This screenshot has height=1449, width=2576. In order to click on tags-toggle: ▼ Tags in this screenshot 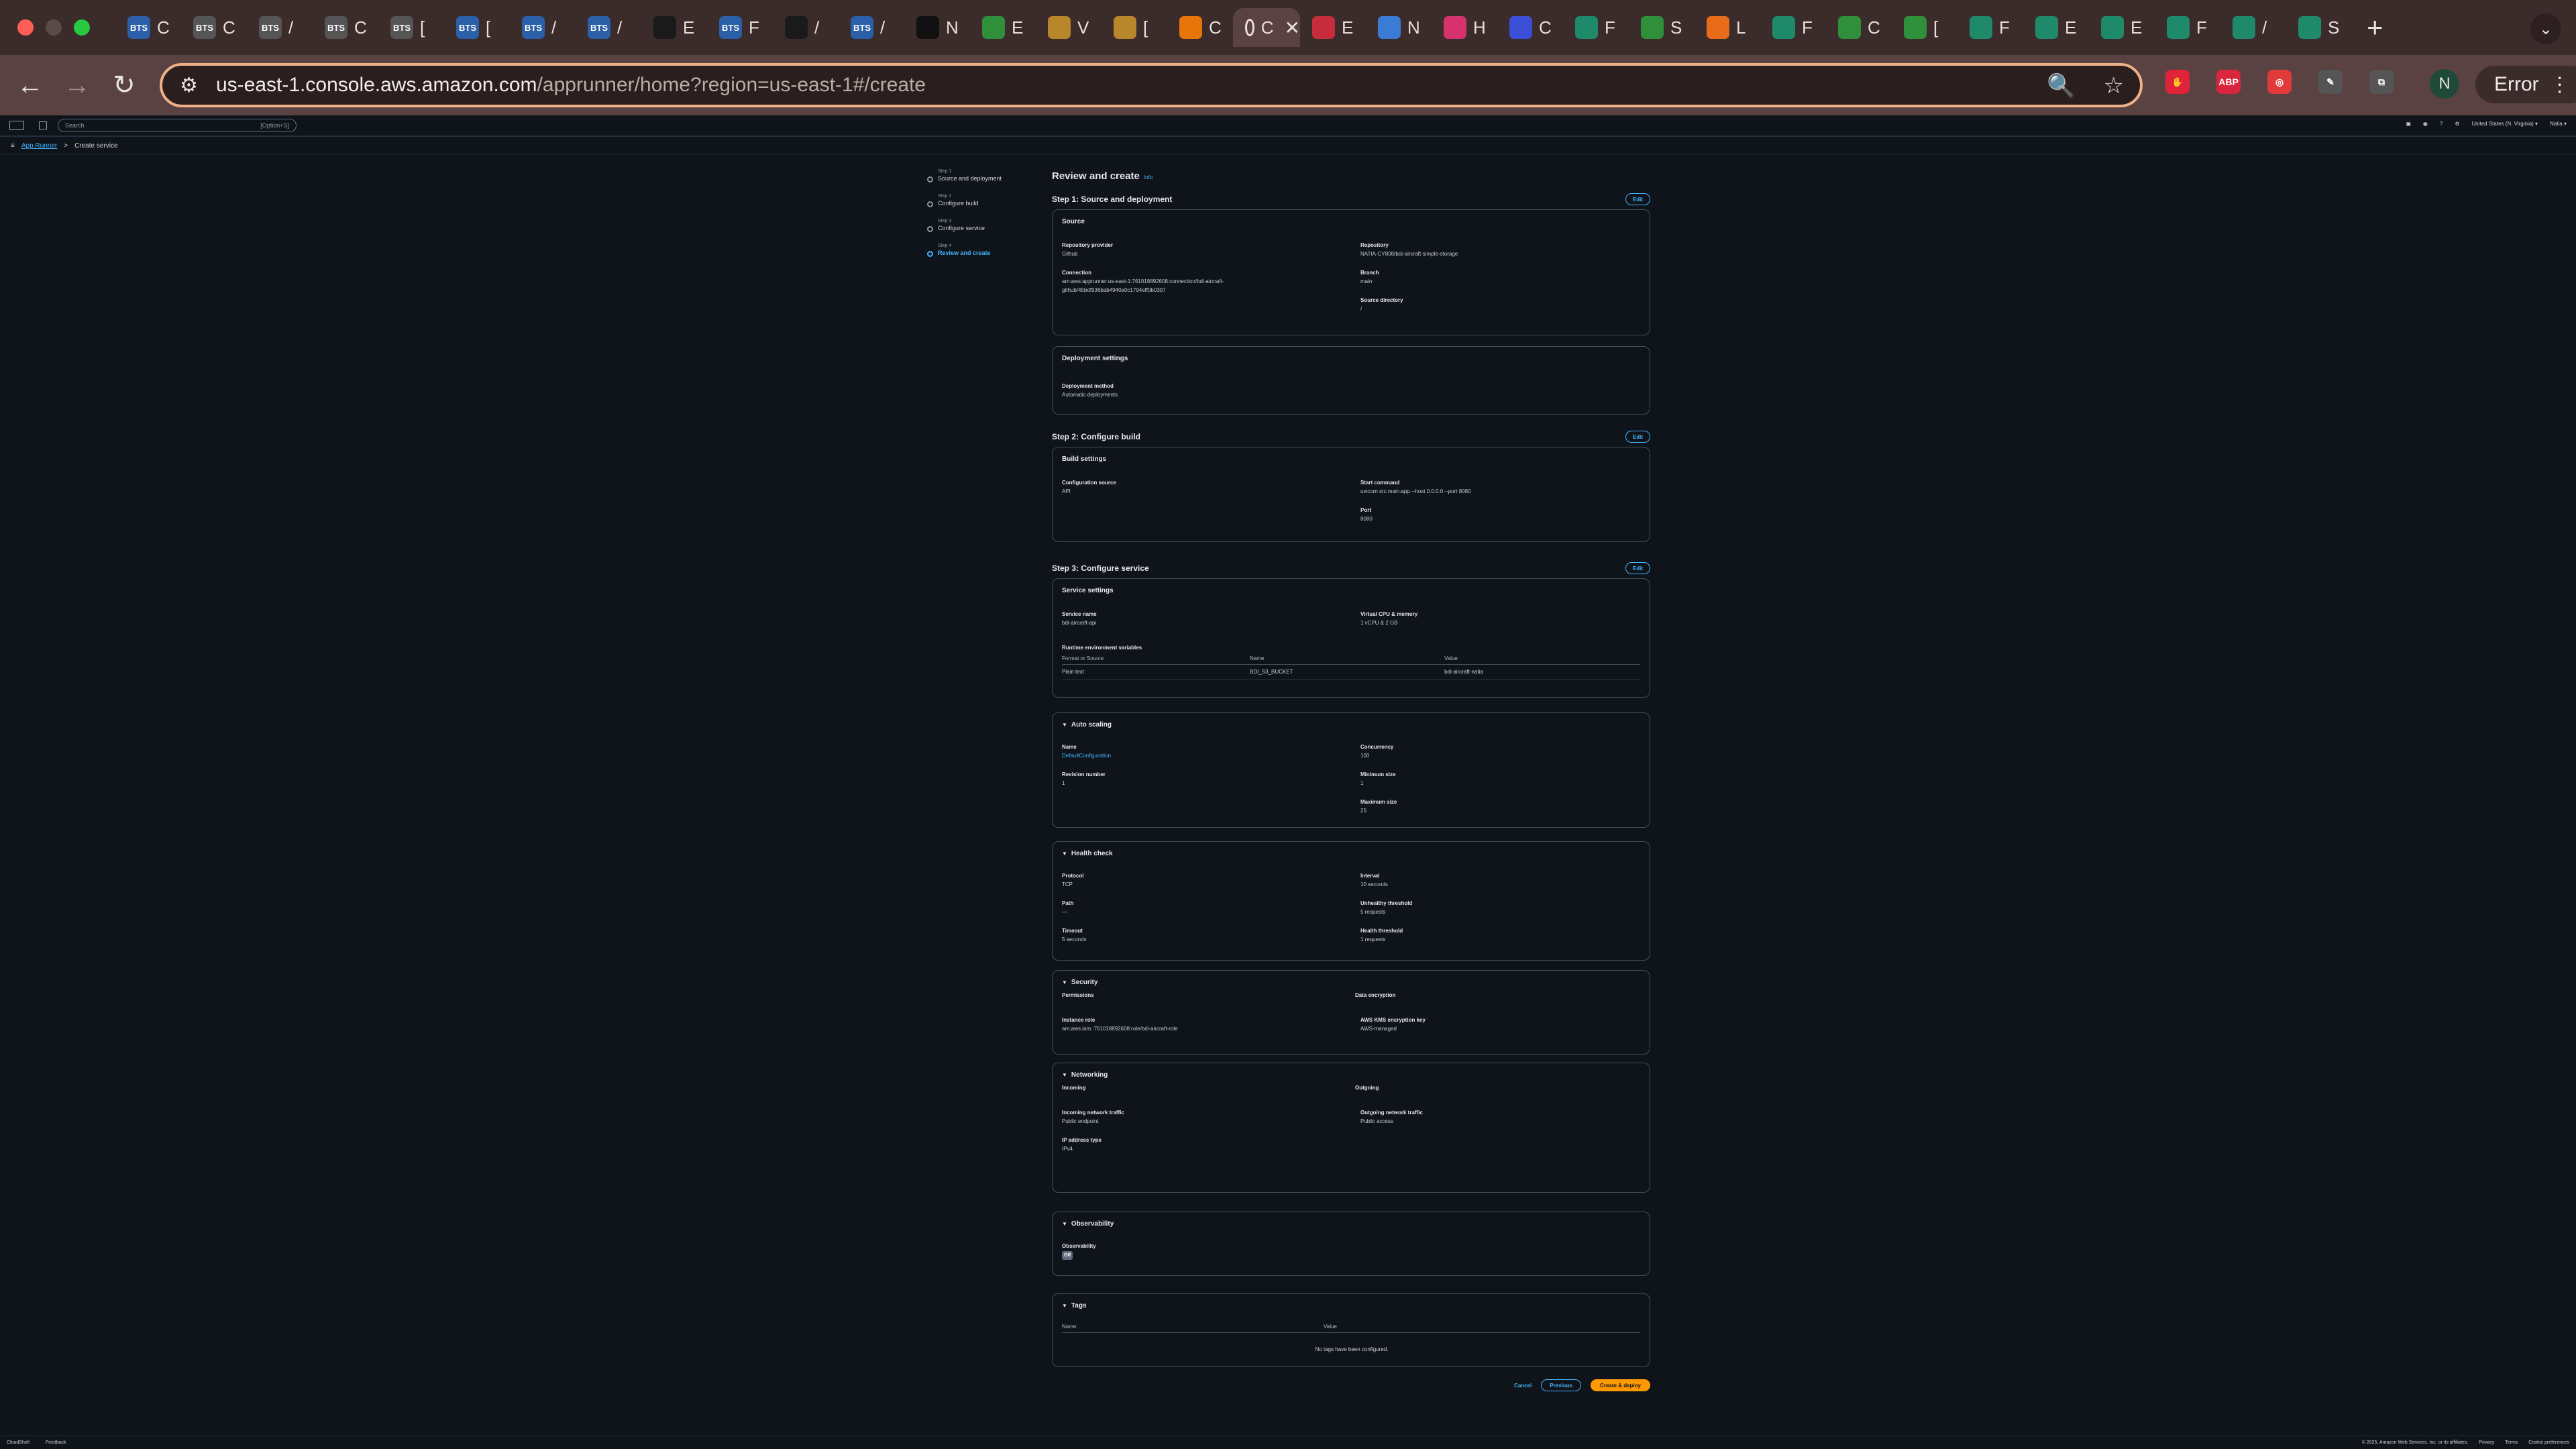, I will do `click(1074, 1305)`.